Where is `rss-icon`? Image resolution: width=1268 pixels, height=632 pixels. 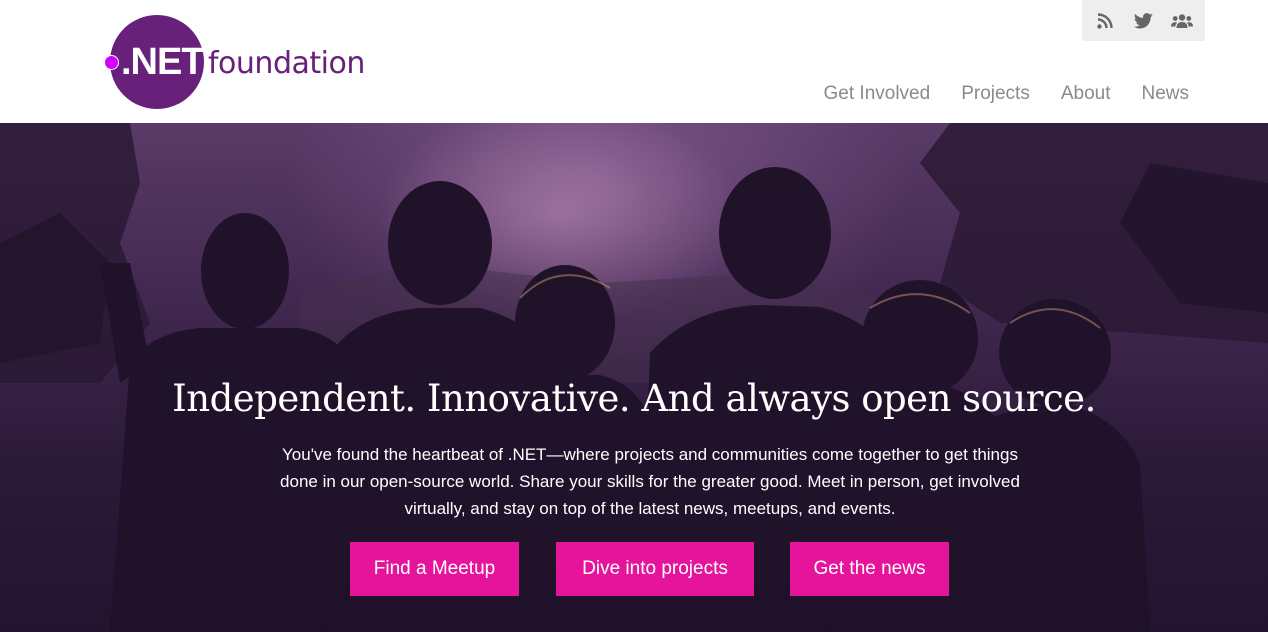 rss-icon is located at coordinates (1105, 20).